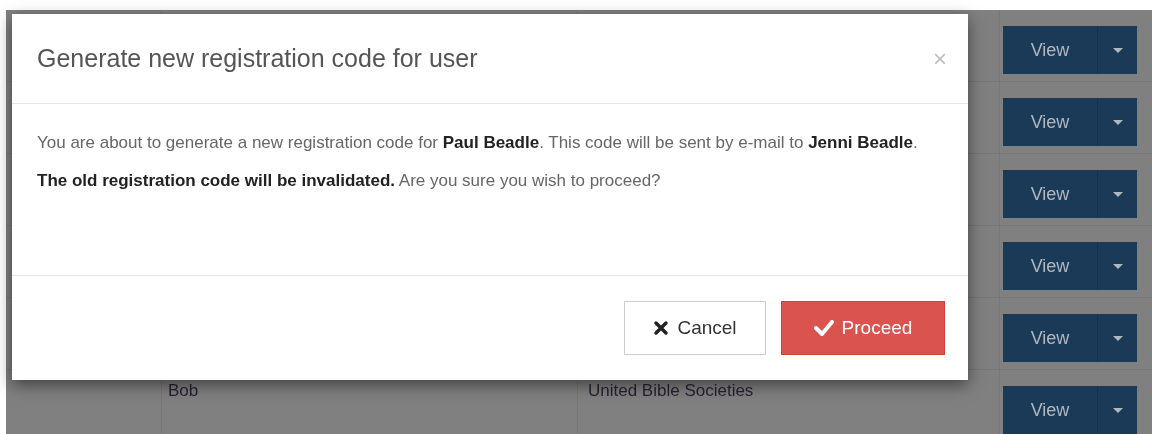  What do you see at coordinates (183, 390) in the screenshot?
I see `table-cell: Bob` at bounding box center [183, 390].